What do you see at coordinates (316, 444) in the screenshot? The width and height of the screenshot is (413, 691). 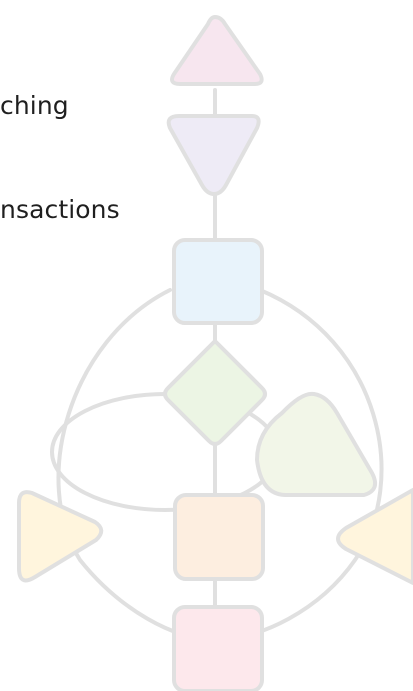 I see `right-triangle-node` at bounding box center [316, 444].